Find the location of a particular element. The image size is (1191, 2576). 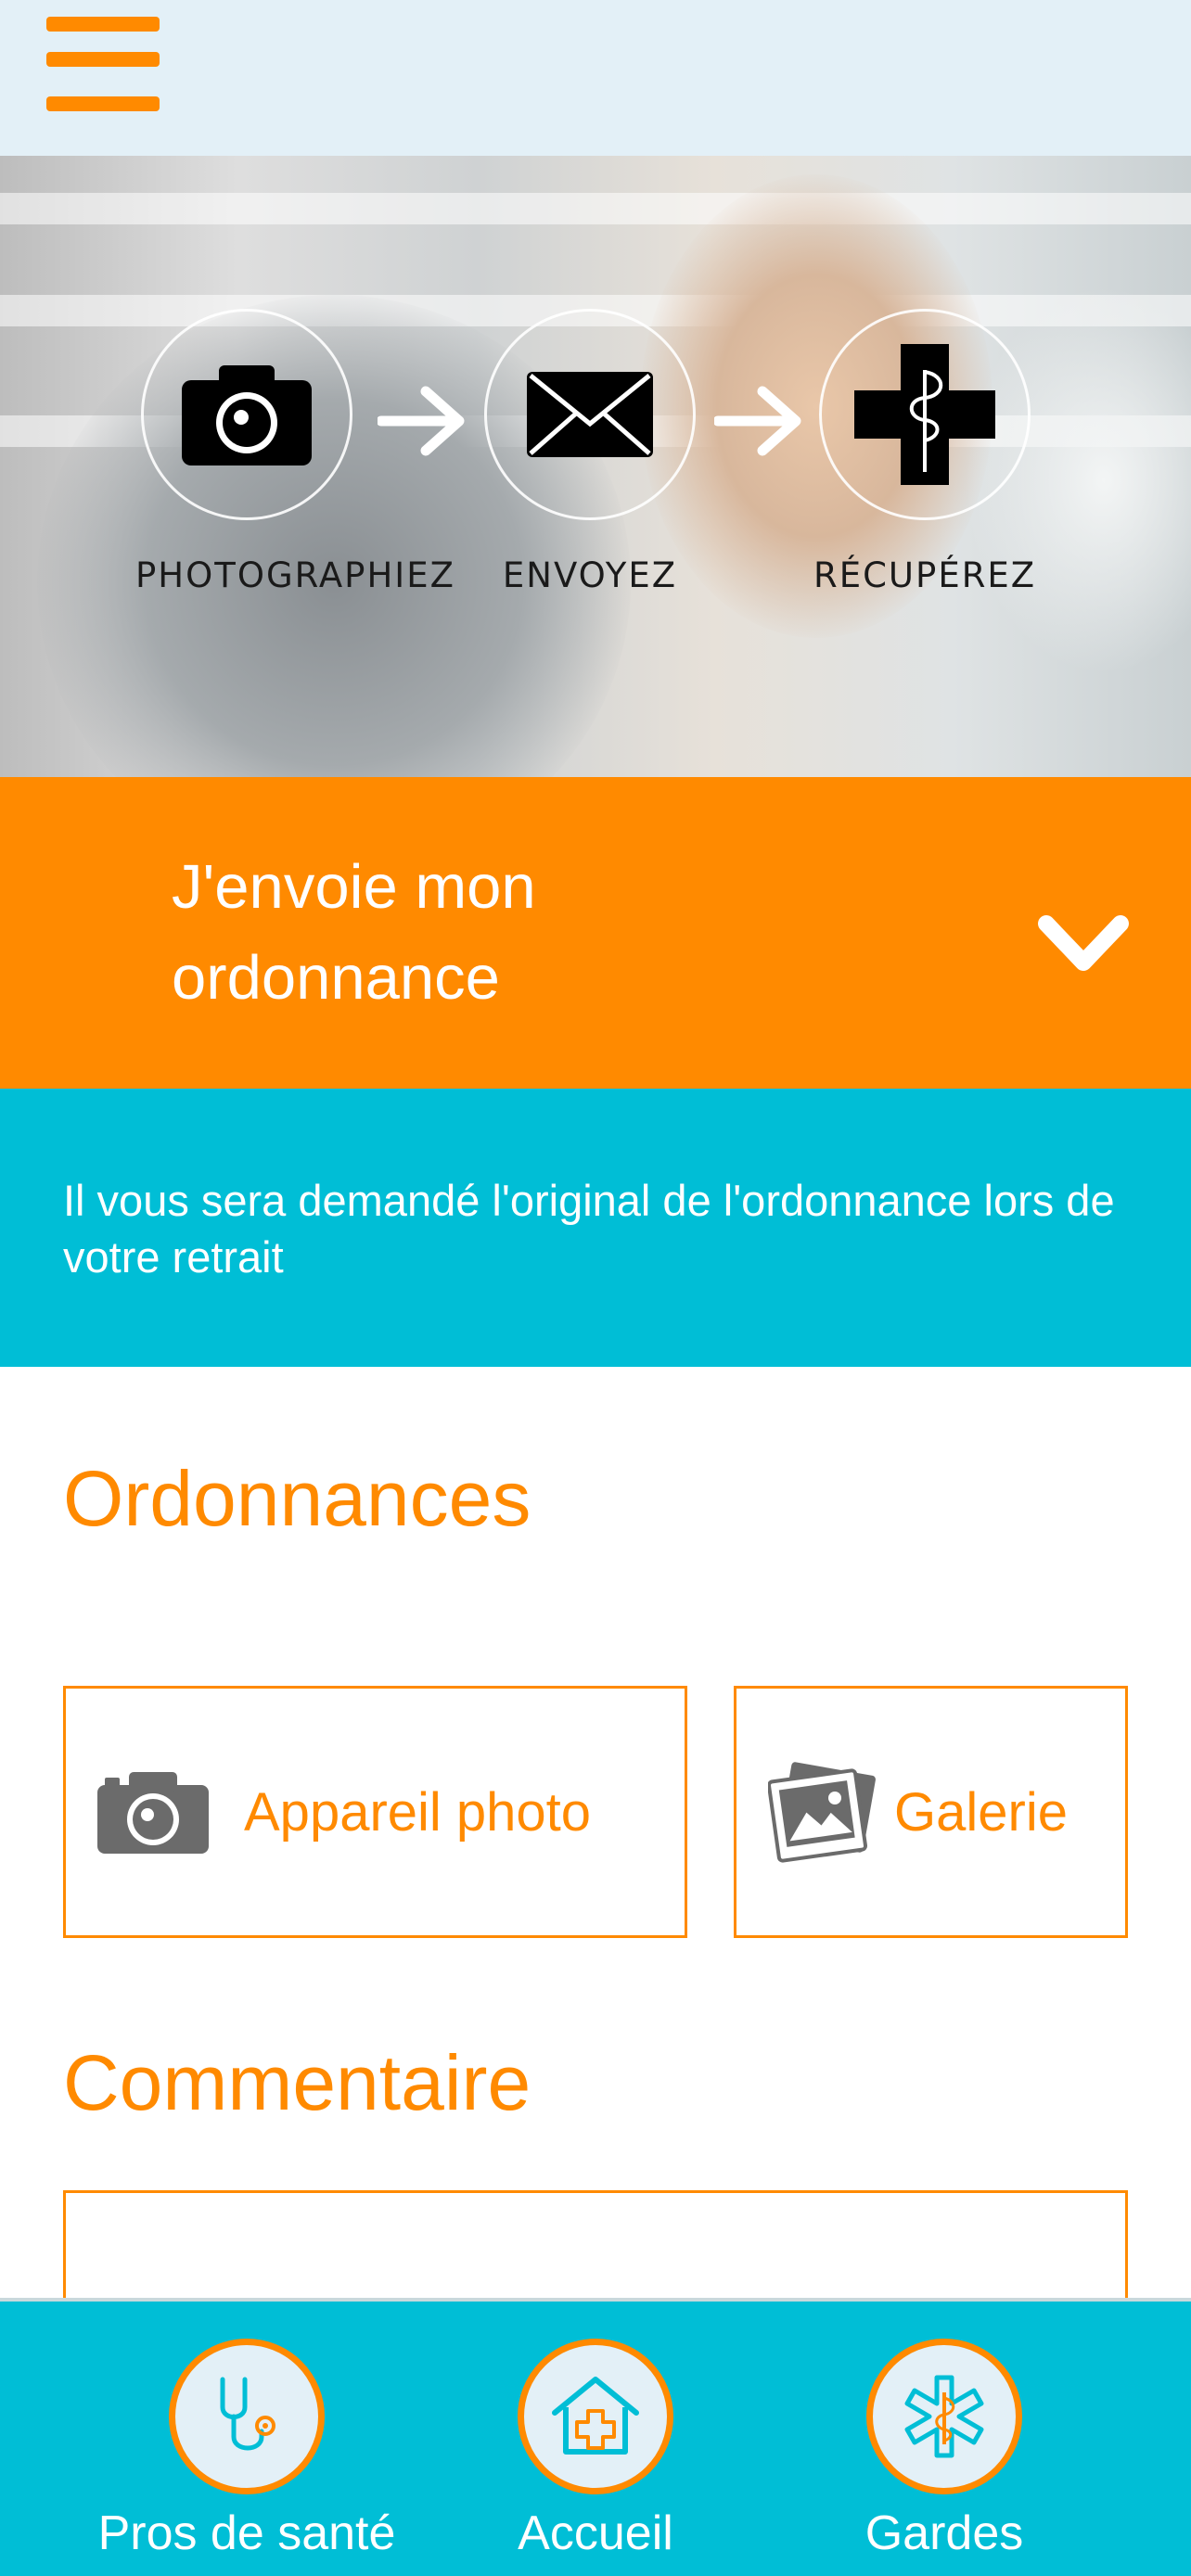

step-label: PHOTOGRAPHIEZ is located at coordinates (295, 575).